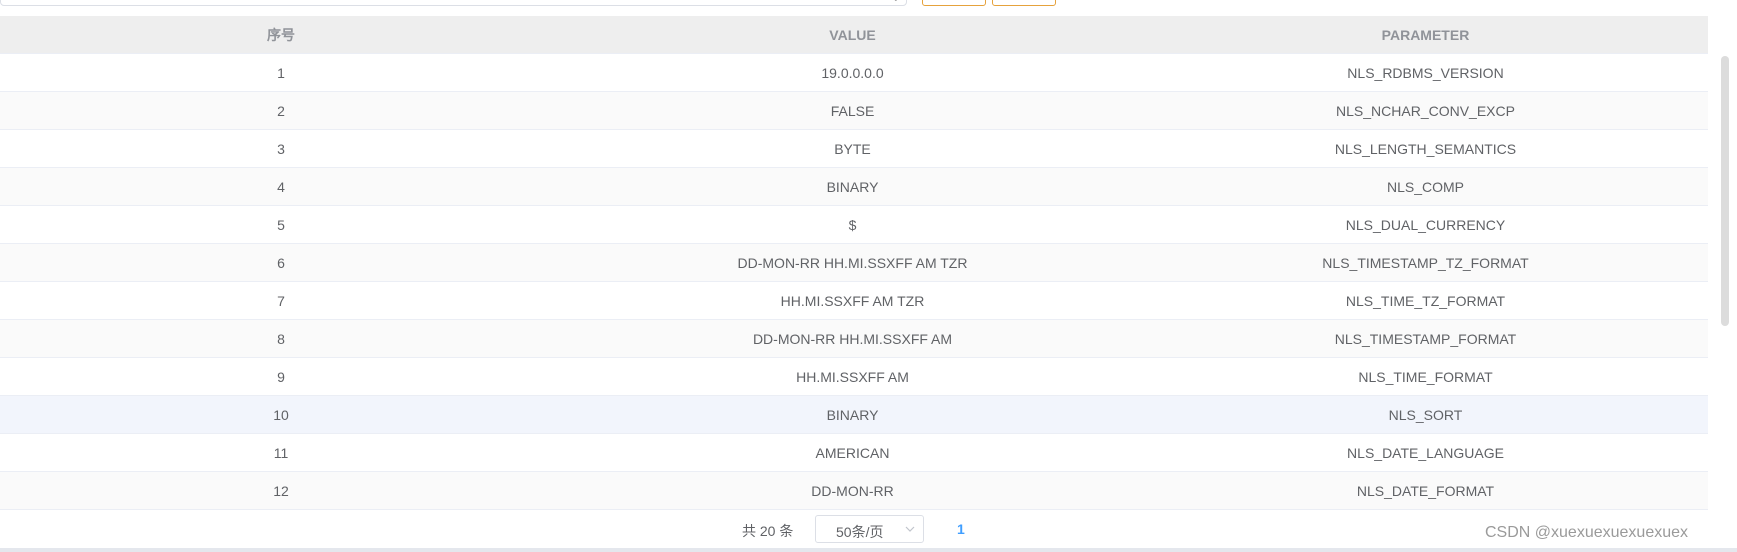 This screenshot has width=1737, height=552. What do you see at coordinates (281, 148) in the screenshot?
I see `table-cell-index: 3` at bounding box center [281, 148].